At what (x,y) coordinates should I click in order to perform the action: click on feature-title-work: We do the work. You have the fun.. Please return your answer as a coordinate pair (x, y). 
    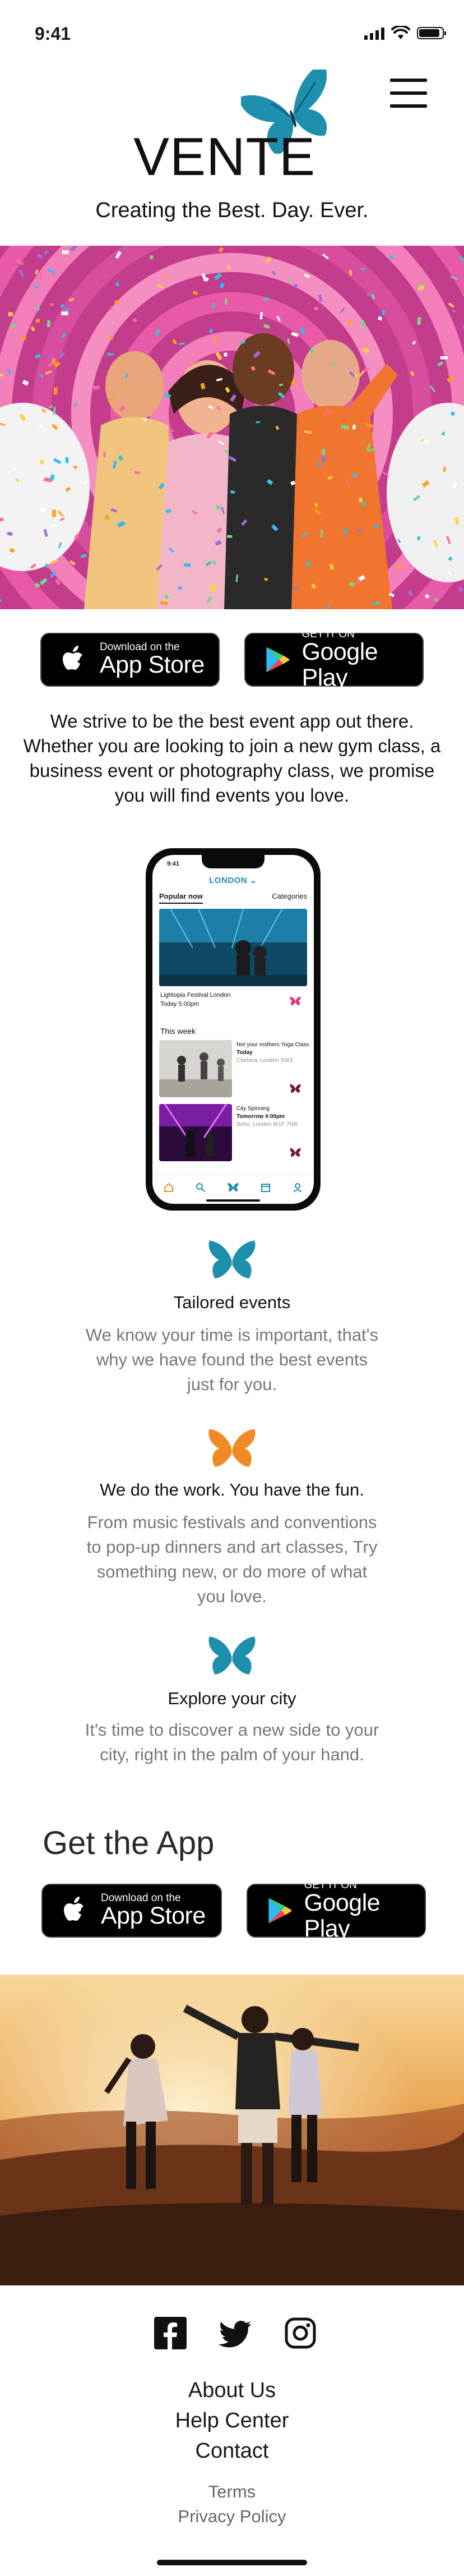
    Looking at the image, I should click on (232, 1490).